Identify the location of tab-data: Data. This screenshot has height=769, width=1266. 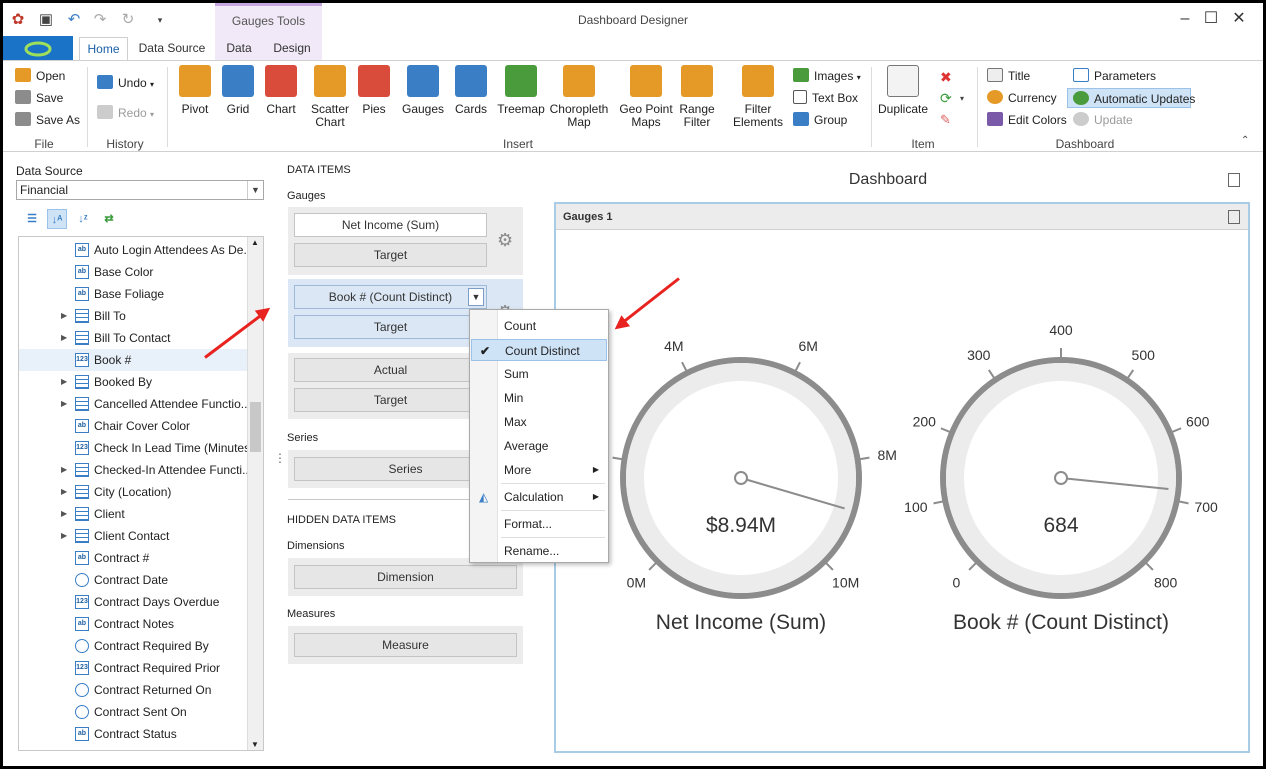
(239, 50).